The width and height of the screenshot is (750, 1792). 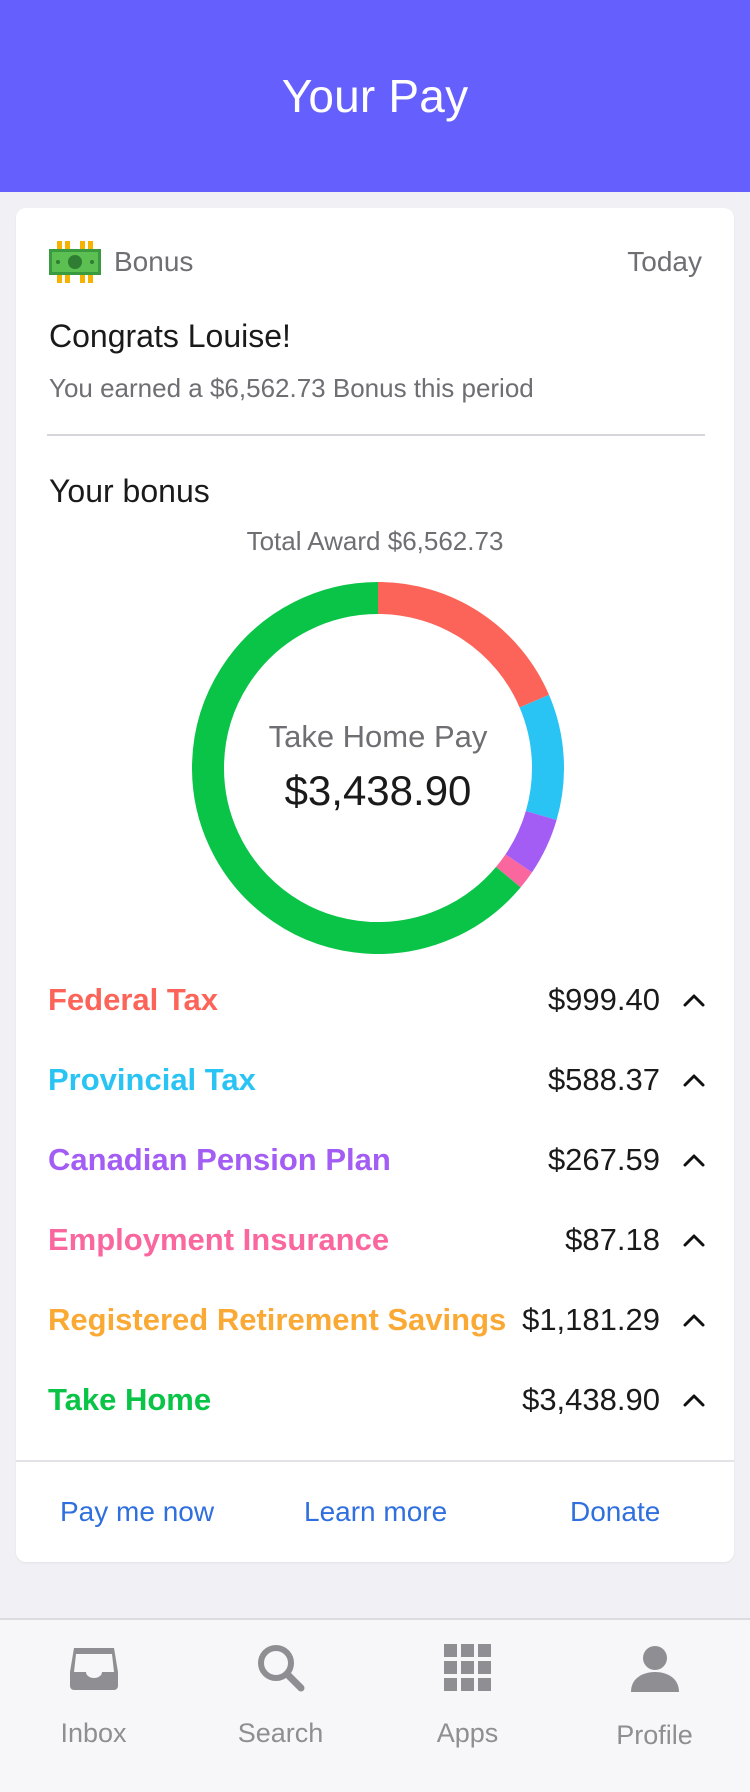 What do you see at coordinates (291, 388) in the screenshot?
I see `earned-text: You earned a $6,562.73 Bonus this period` at bounding box center [291, 388].